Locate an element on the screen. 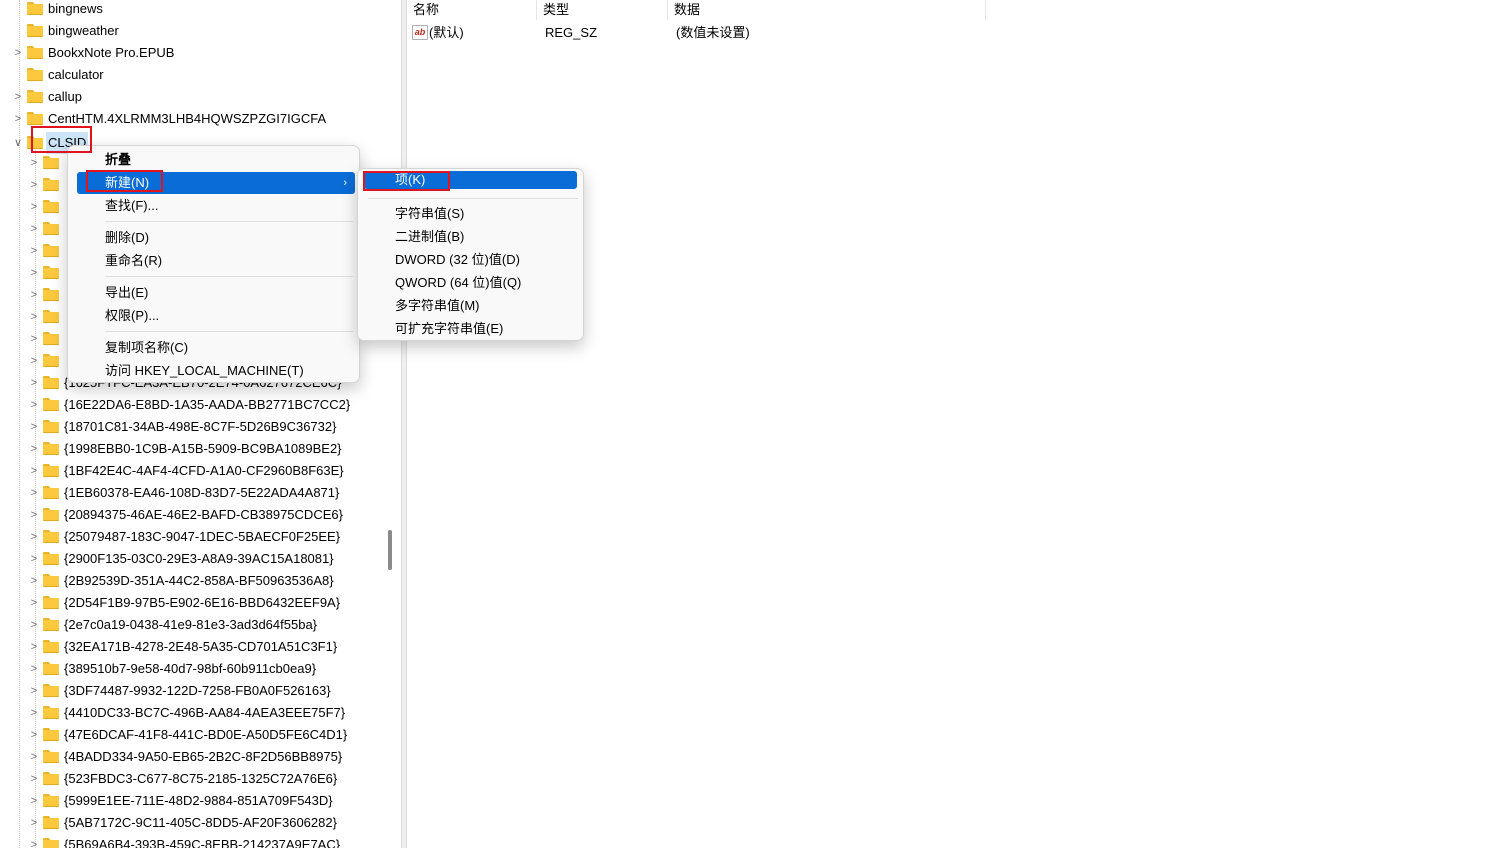  column-header-name: 名称 is located at coordinates (472, 10).